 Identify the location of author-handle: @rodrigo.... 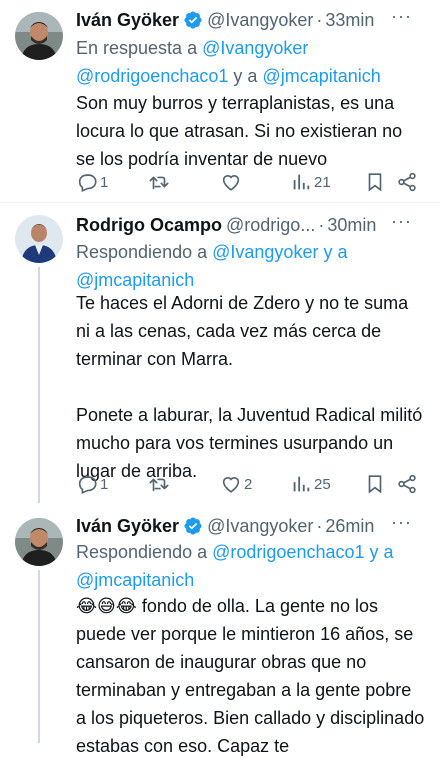
(270, 225).